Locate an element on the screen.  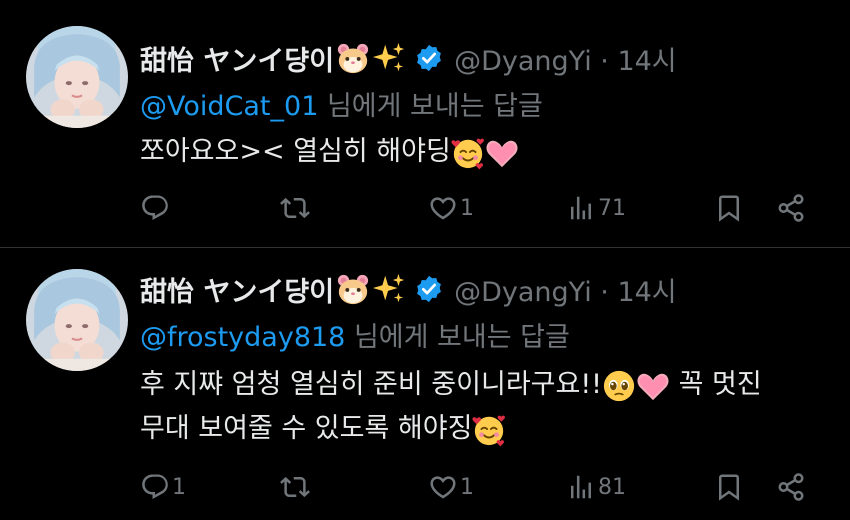
views-button: 71 is located at coordinates (596, 208).